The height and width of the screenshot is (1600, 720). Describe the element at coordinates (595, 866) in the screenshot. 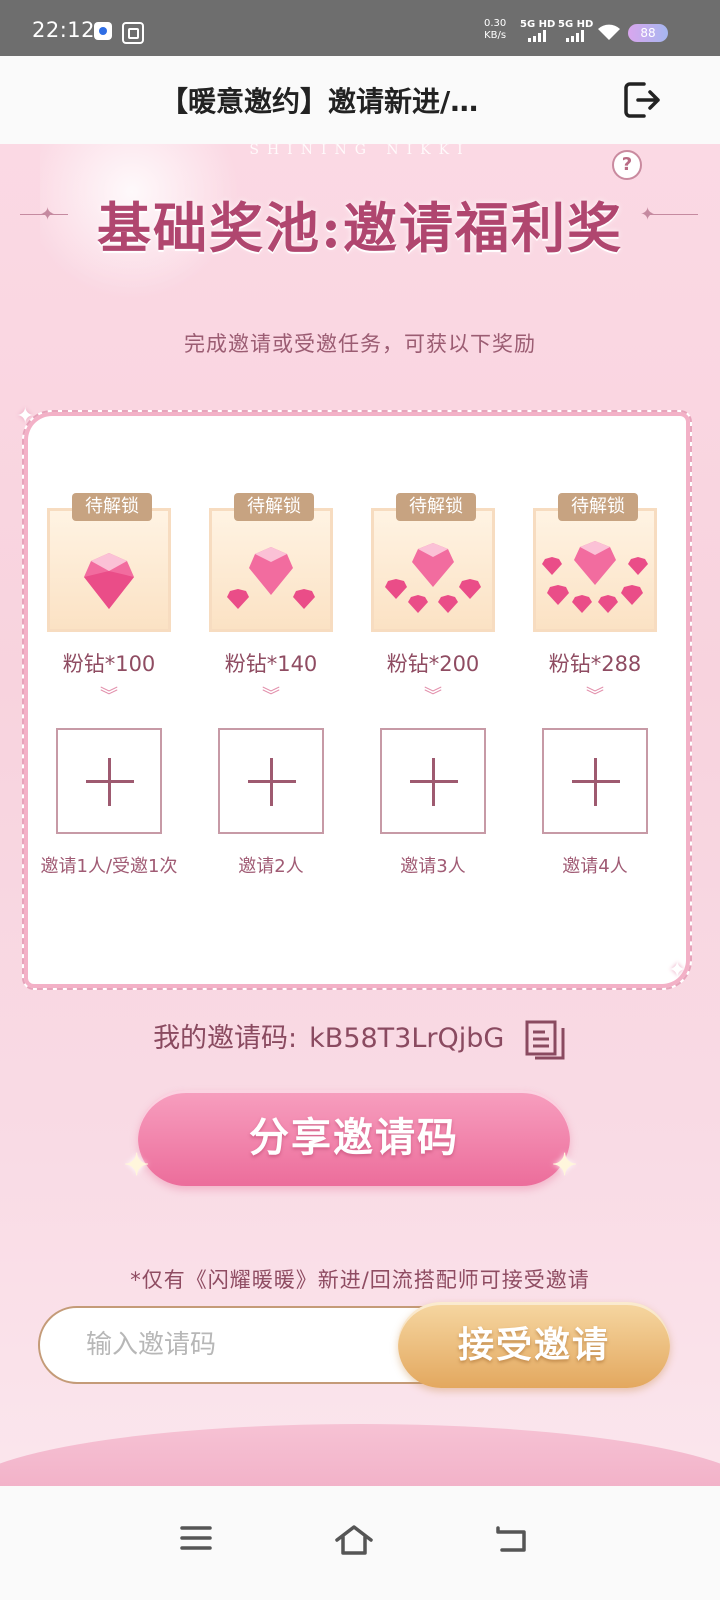

I see `reward-condition: 邀请4人` at that location.